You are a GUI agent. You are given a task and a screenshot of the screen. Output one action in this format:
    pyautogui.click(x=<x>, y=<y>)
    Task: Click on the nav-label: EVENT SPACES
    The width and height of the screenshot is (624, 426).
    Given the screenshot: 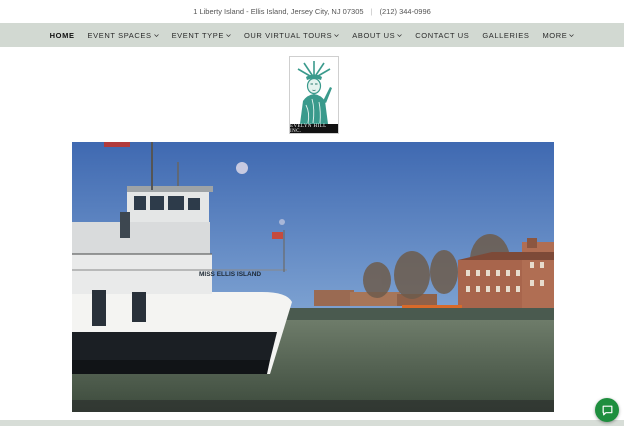 What is the action you would take?
    pyautogui.click(x=119, y=35)
    